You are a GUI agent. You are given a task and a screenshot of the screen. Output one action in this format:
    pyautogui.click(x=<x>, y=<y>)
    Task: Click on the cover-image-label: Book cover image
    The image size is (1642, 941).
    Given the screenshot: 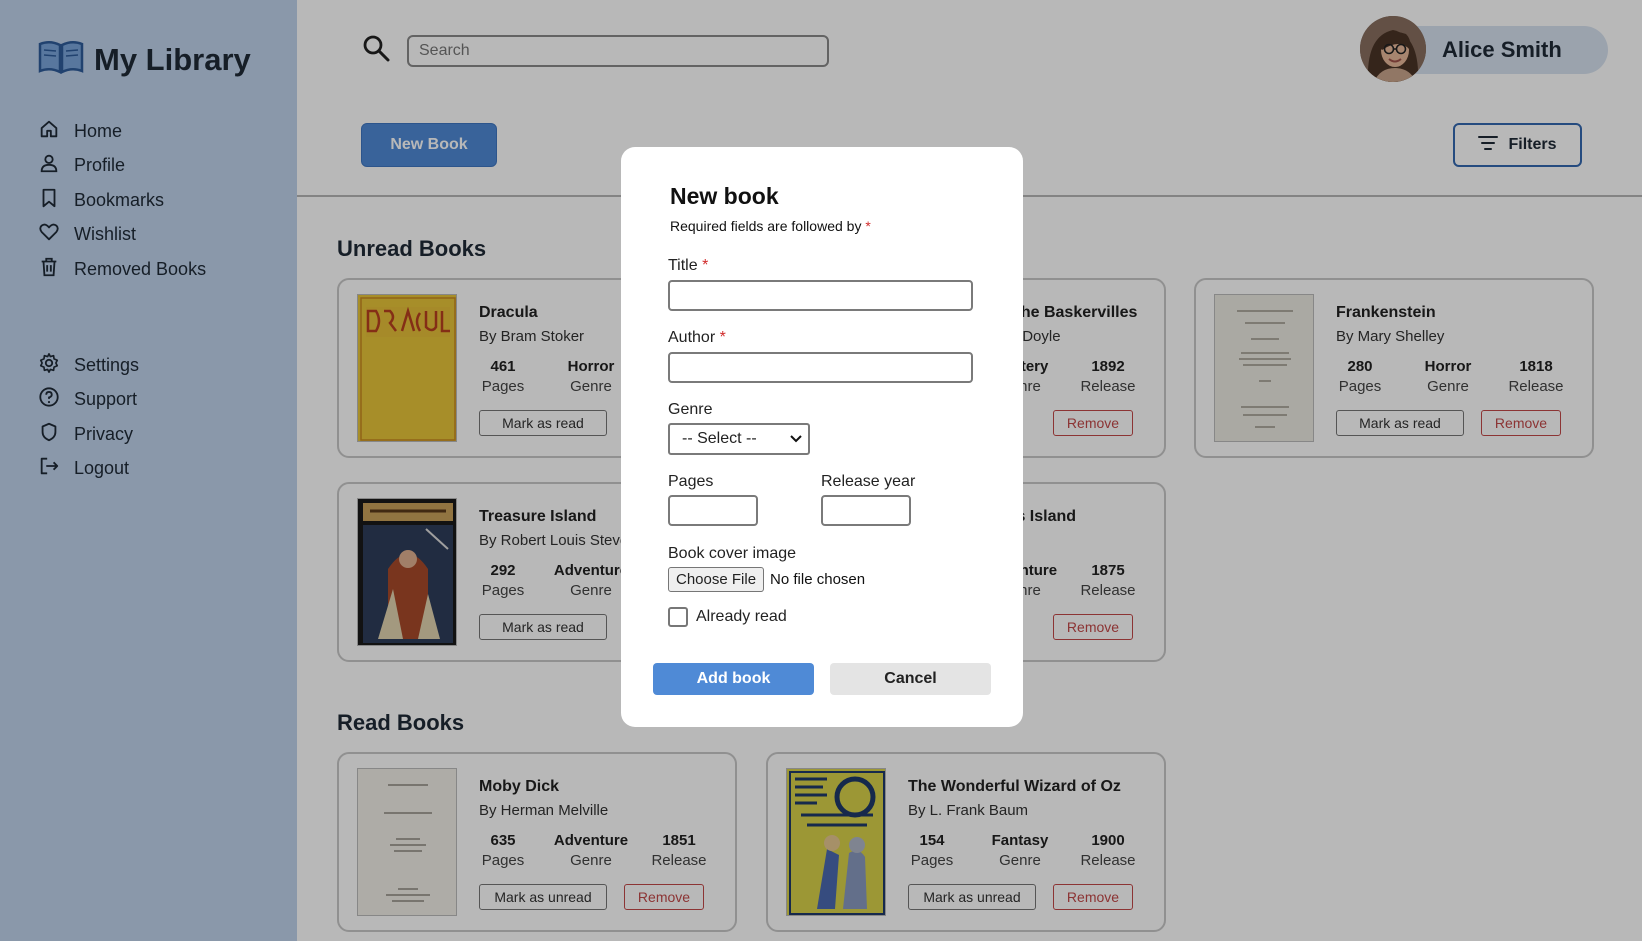 What is the action you would take?
    pyautogui.click(x=732, y=553)
    